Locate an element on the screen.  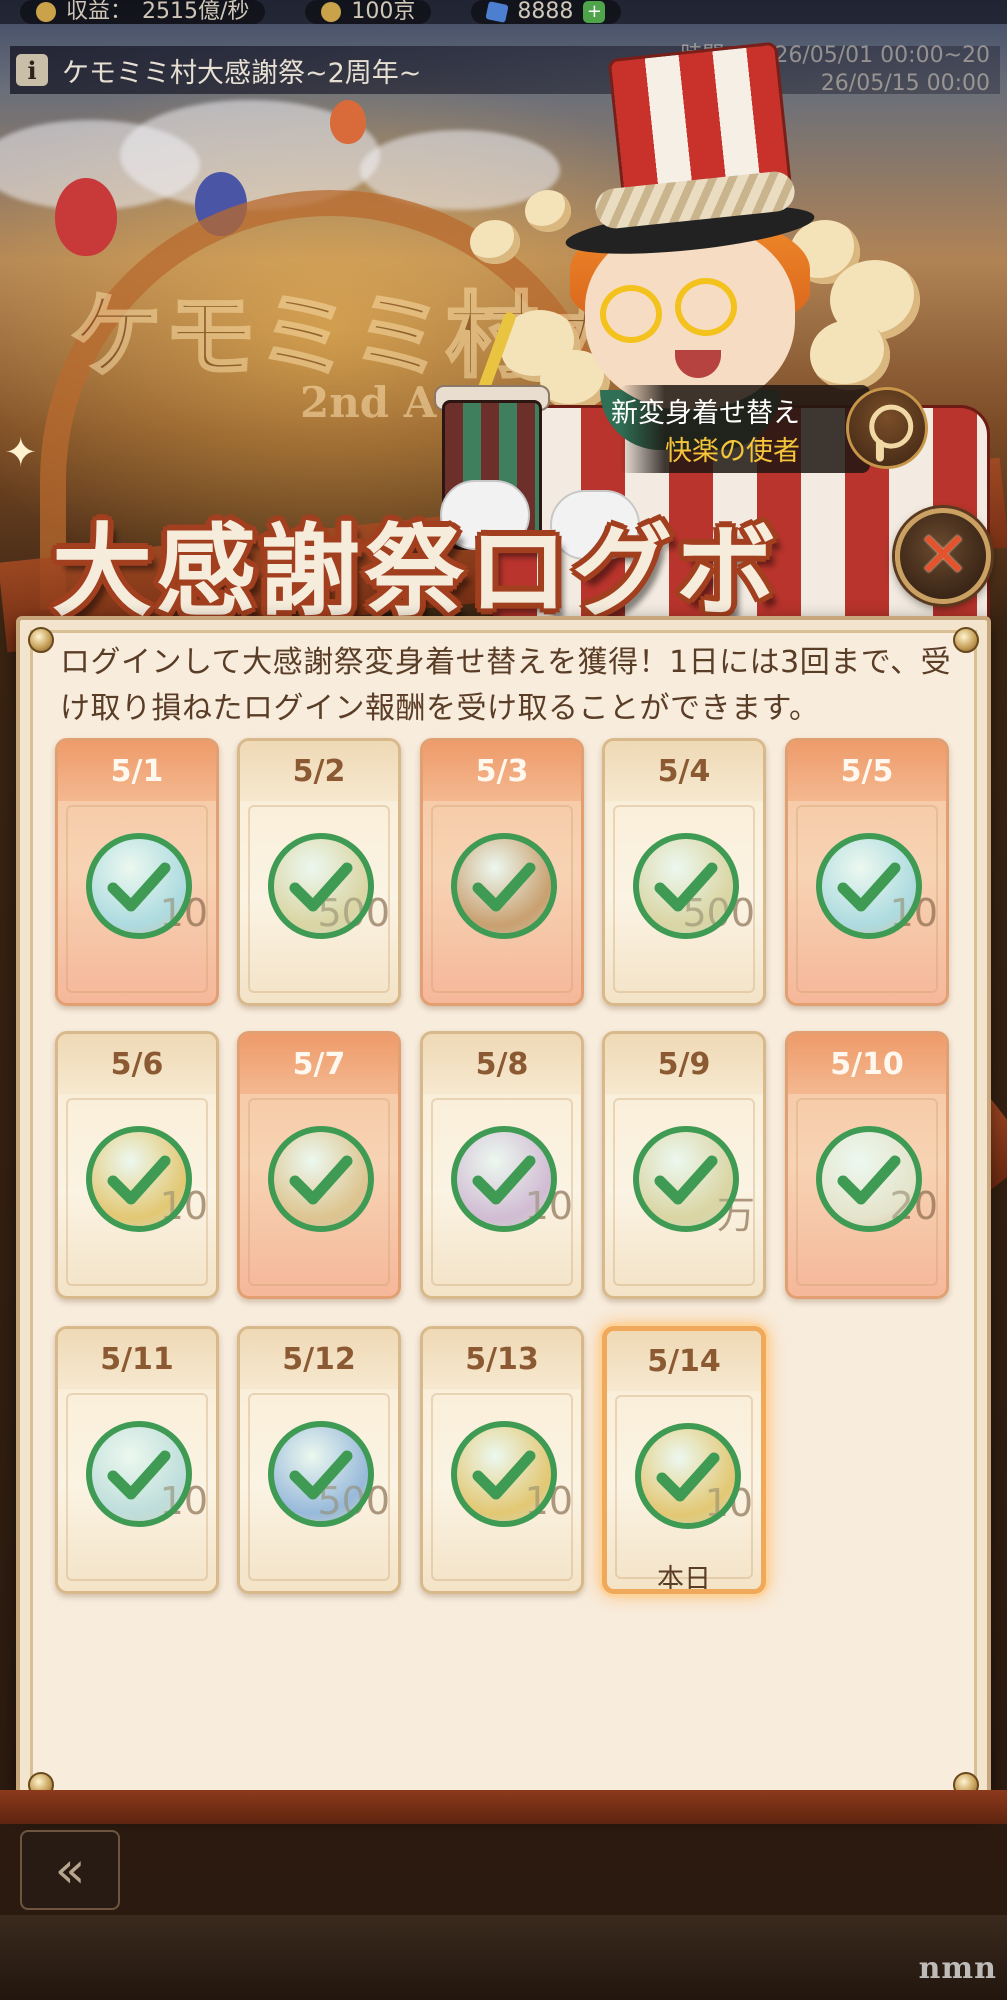
day-card: 5/9 万 is located at coordinates (684, 1165).